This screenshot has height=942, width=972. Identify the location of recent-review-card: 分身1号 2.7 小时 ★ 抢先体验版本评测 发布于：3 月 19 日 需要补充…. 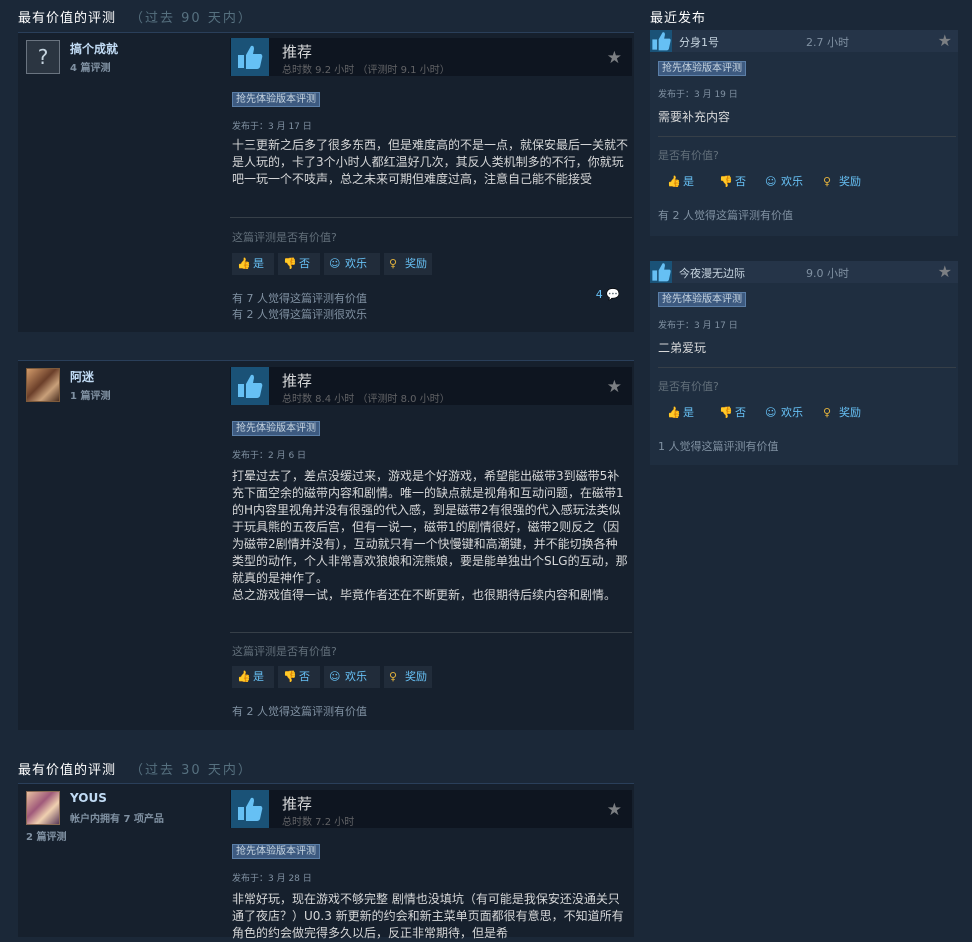
(804, 133).